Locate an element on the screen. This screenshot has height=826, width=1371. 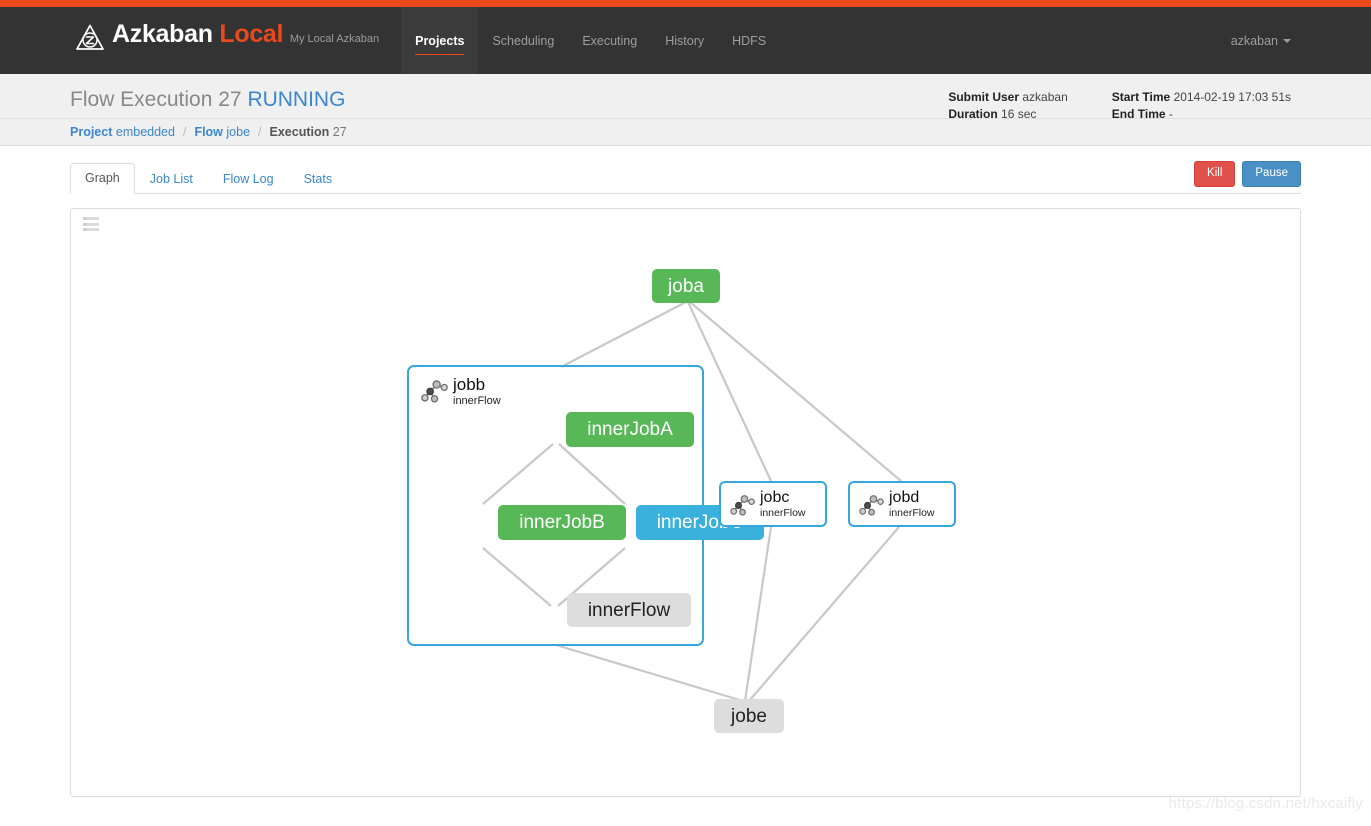
page-watermark: https://blog.csdn.net/hxcaifly is located at coordinates (1265, 803).